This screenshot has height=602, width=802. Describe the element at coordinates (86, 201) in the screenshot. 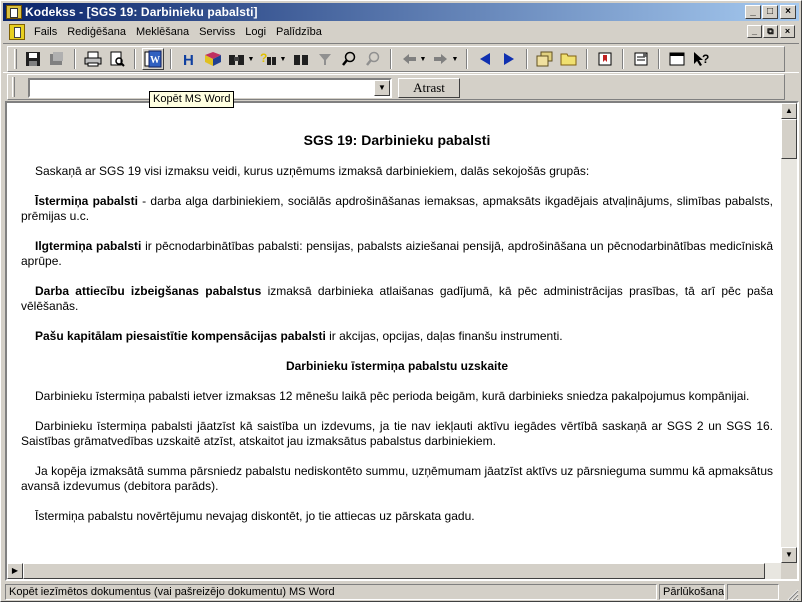

I see `term: Īstermiņa pabalsti` at that location.